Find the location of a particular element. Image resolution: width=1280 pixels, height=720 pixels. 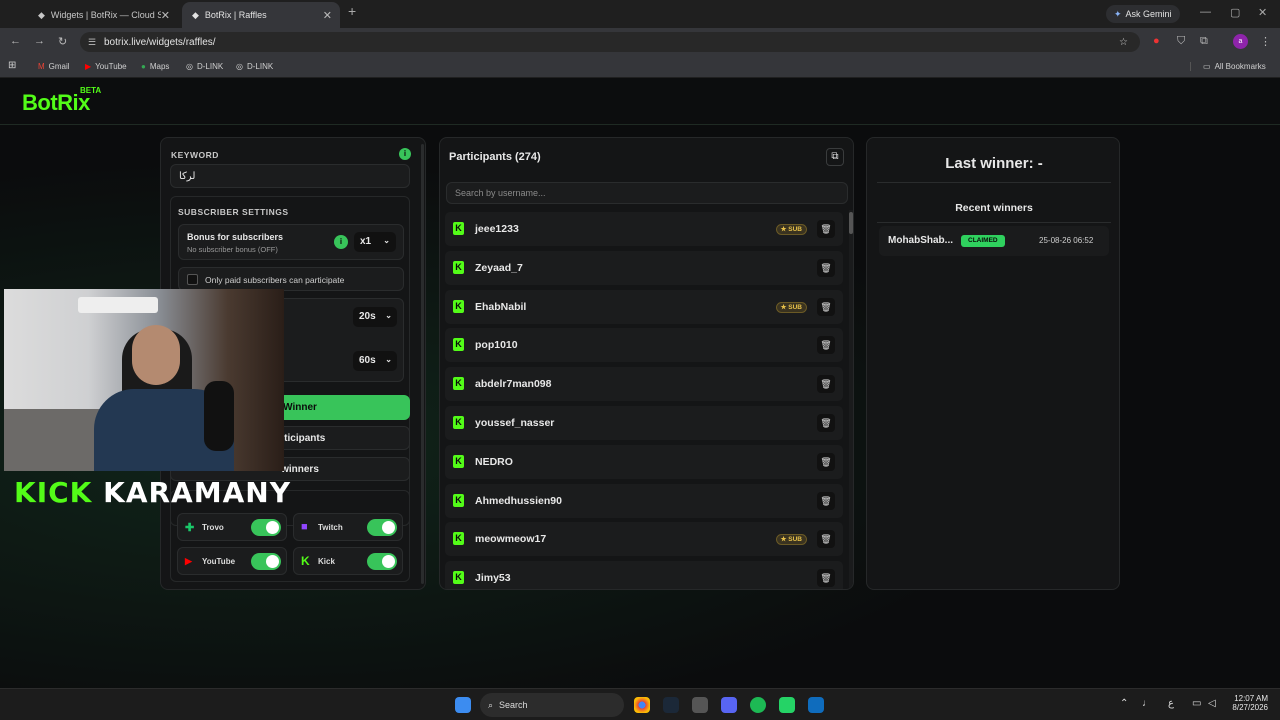

ask-gemini-button: ✦ Ask Gemini is located at coordinates (1143, 14).